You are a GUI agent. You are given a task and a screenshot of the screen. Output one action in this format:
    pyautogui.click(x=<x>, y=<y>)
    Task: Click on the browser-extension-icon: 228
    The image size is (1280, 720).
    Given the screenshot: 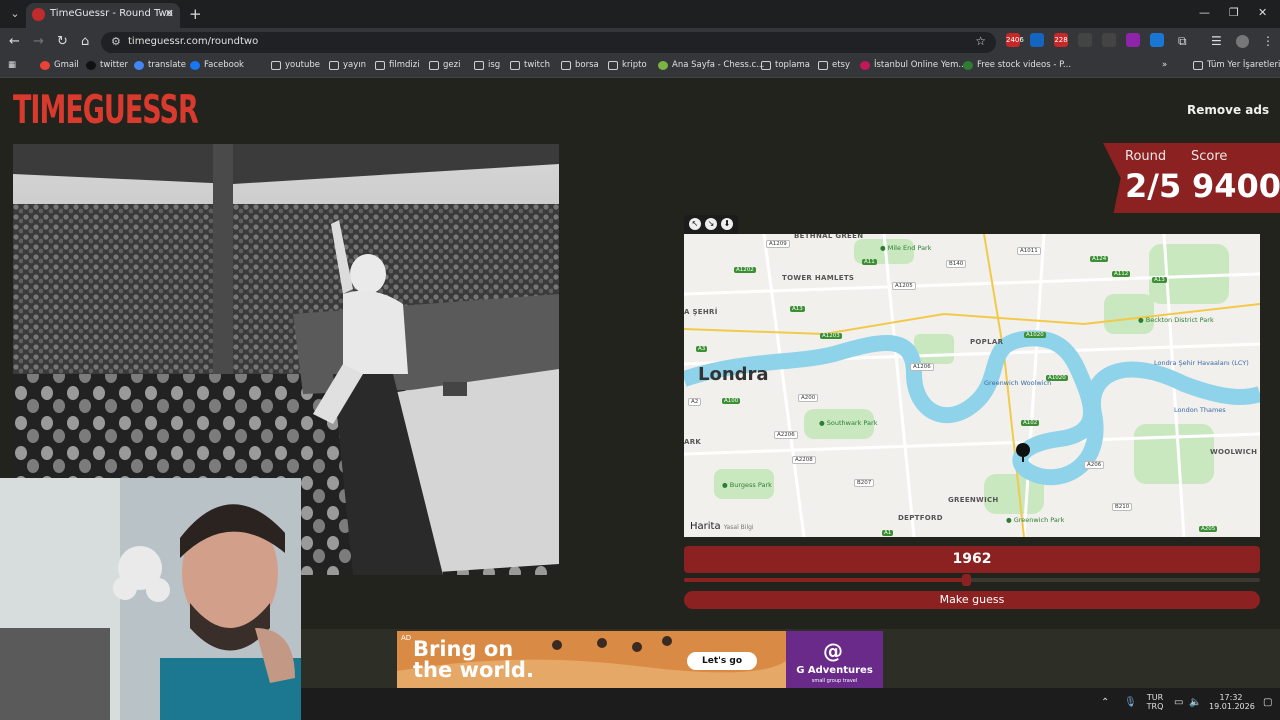 What is the action you would take?
    pyautogui.click(x=1061, y=40)
    